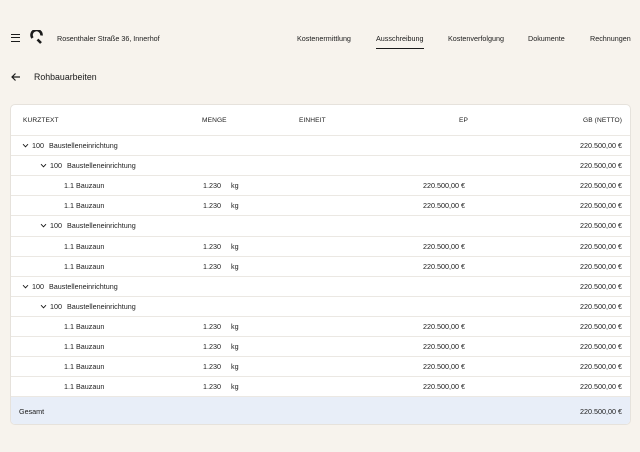  Describe the element at coordinates (418, 120) in the screenshot. I see `col-ep: EP` at that location.